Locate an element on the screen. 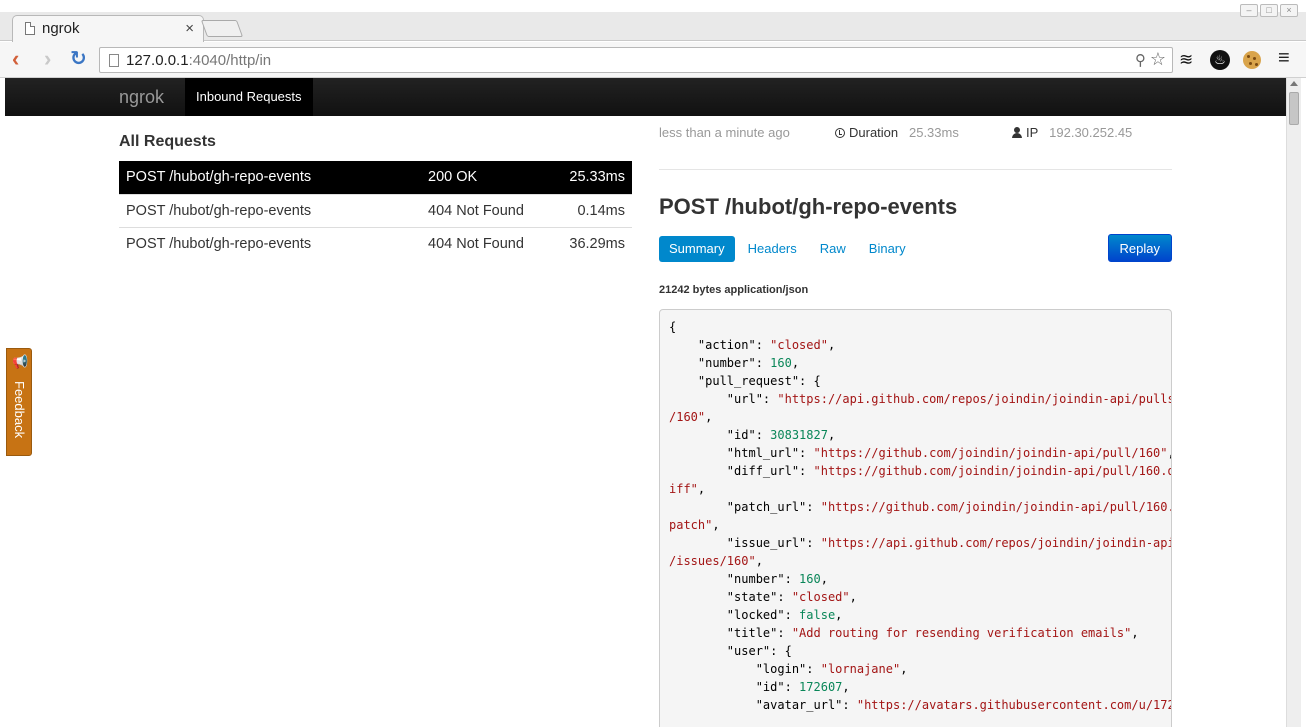 Image resolution: width=1306 pixels, height=727 pixels. request-status: 404 Not Found is located at coordinates (476, 243).